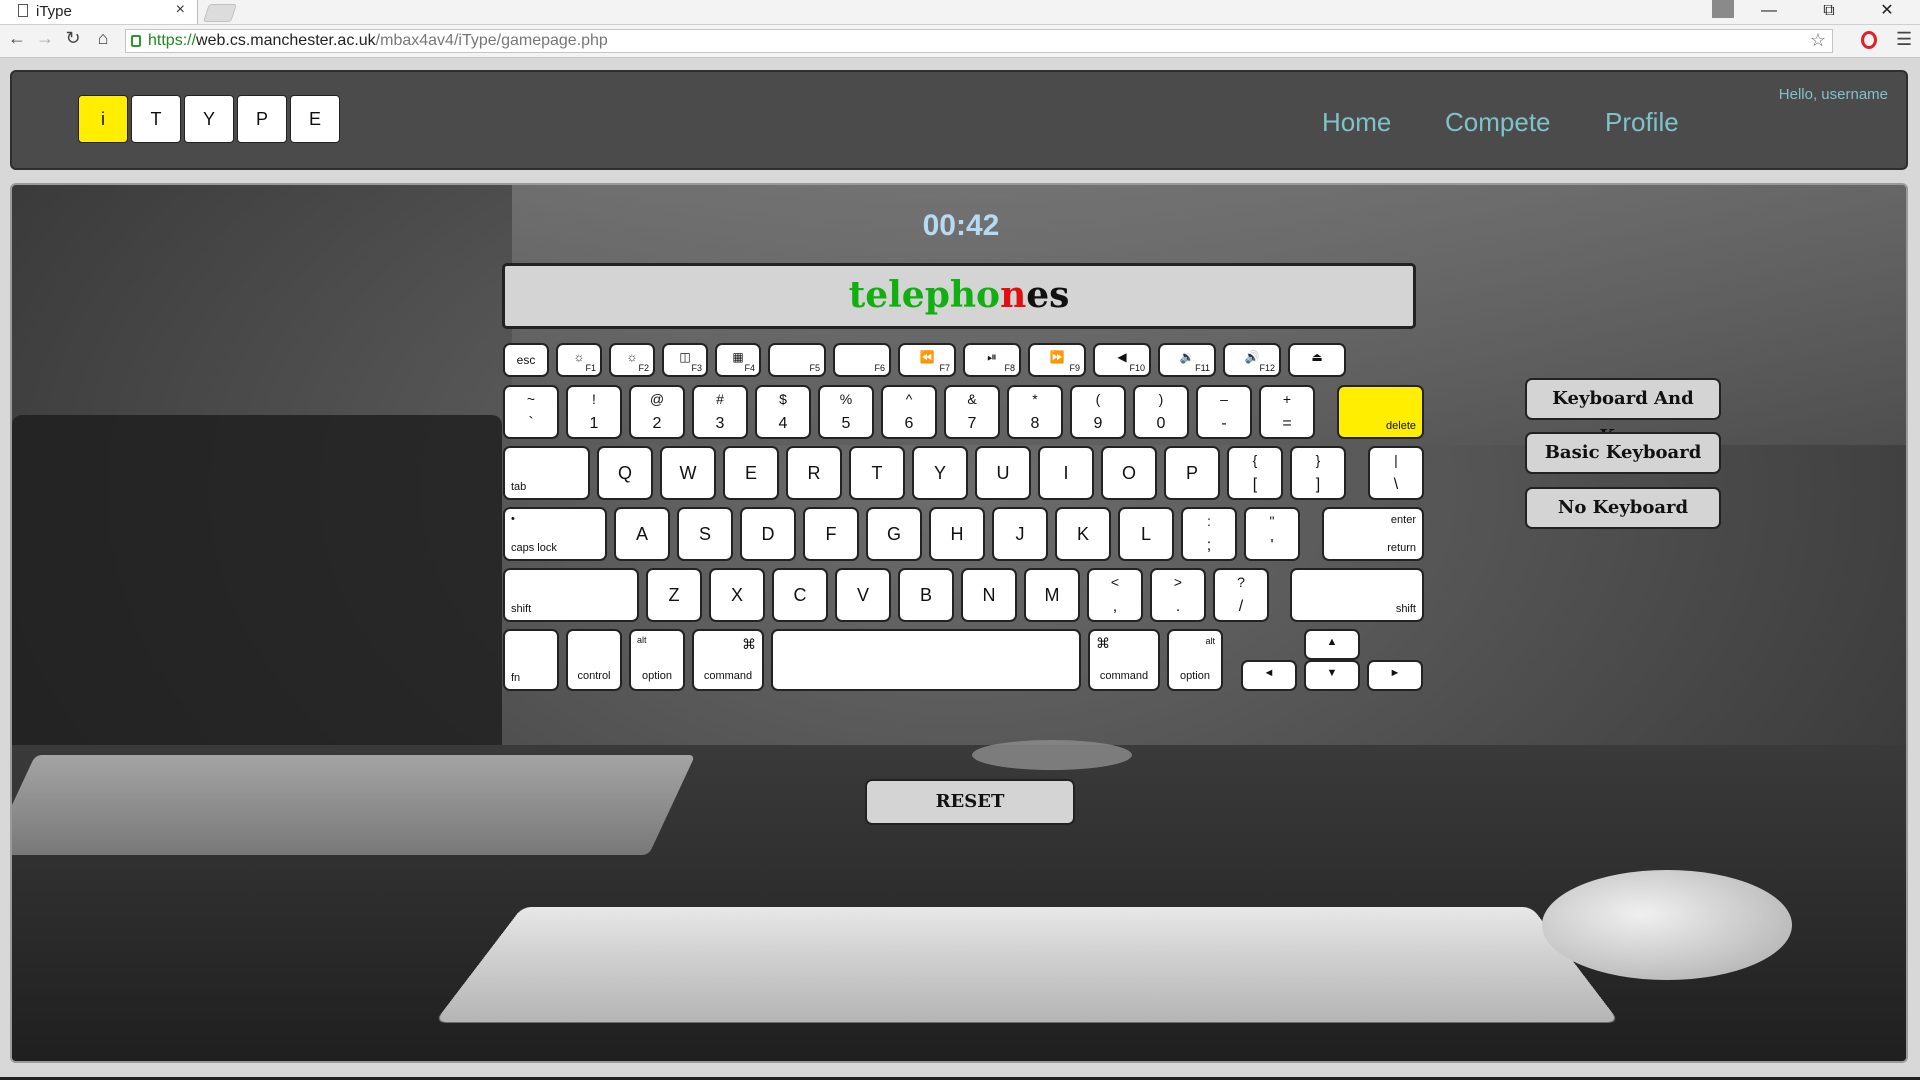 This screenshot has height=1080, width=1920. What do you see at coordinates (1057, 360) in the screenshot?
I see `key-f9: ⏩ F9` at bounding box center [1057, 360].